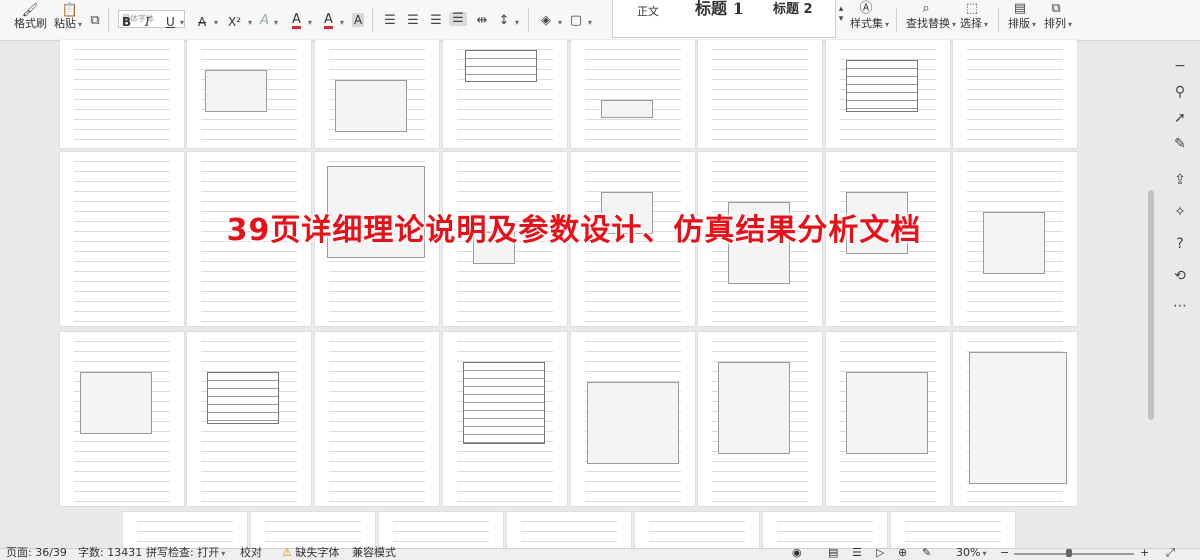 The width and height of the screenshot is (1200, 560). I want to click on paste-button: 粘贴 ▾, so click(68, 24).